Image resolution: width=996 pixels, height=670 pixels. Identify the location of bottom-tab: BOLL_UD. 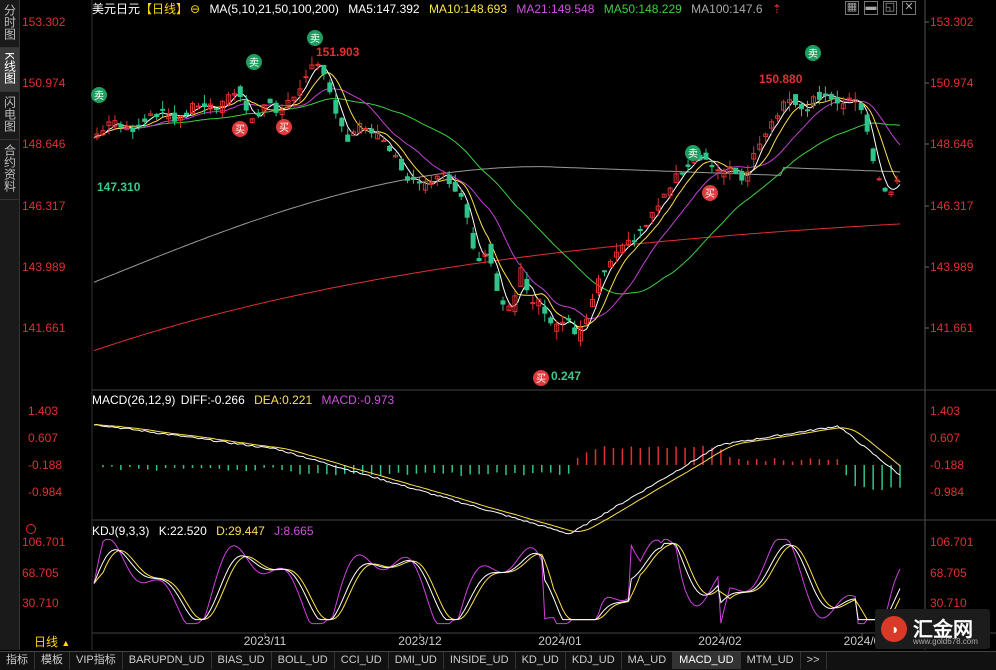
(303, 660).